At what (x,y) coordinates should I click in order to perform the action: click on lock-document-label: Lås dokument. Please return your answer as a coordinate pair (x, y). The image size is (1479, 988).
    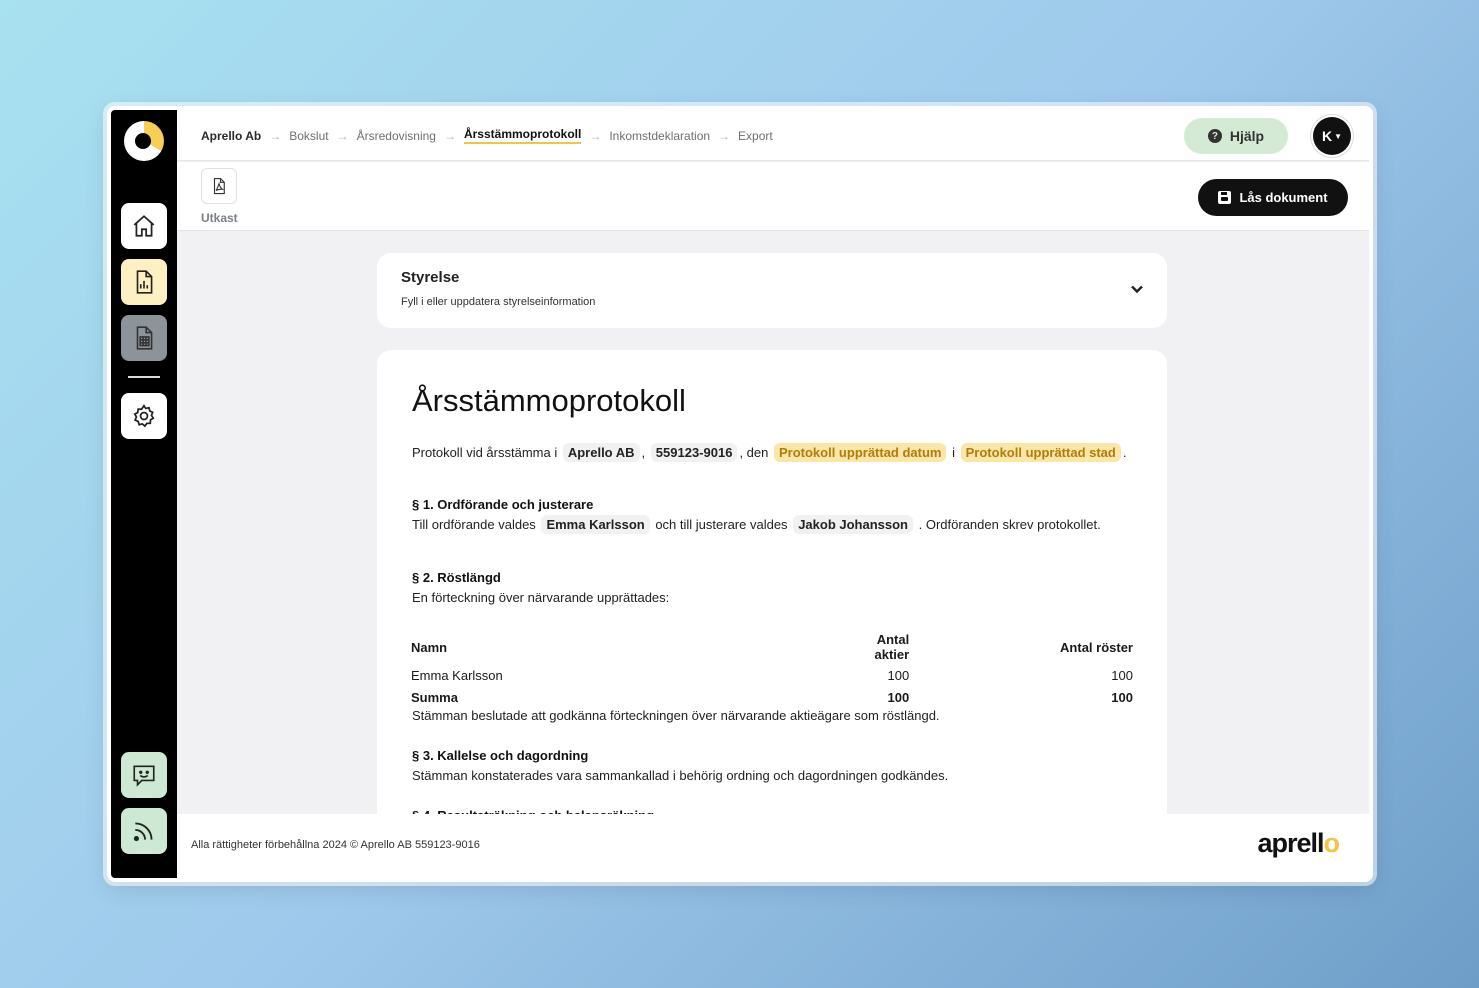
    Looking at the image, I should click on (1283, 197).